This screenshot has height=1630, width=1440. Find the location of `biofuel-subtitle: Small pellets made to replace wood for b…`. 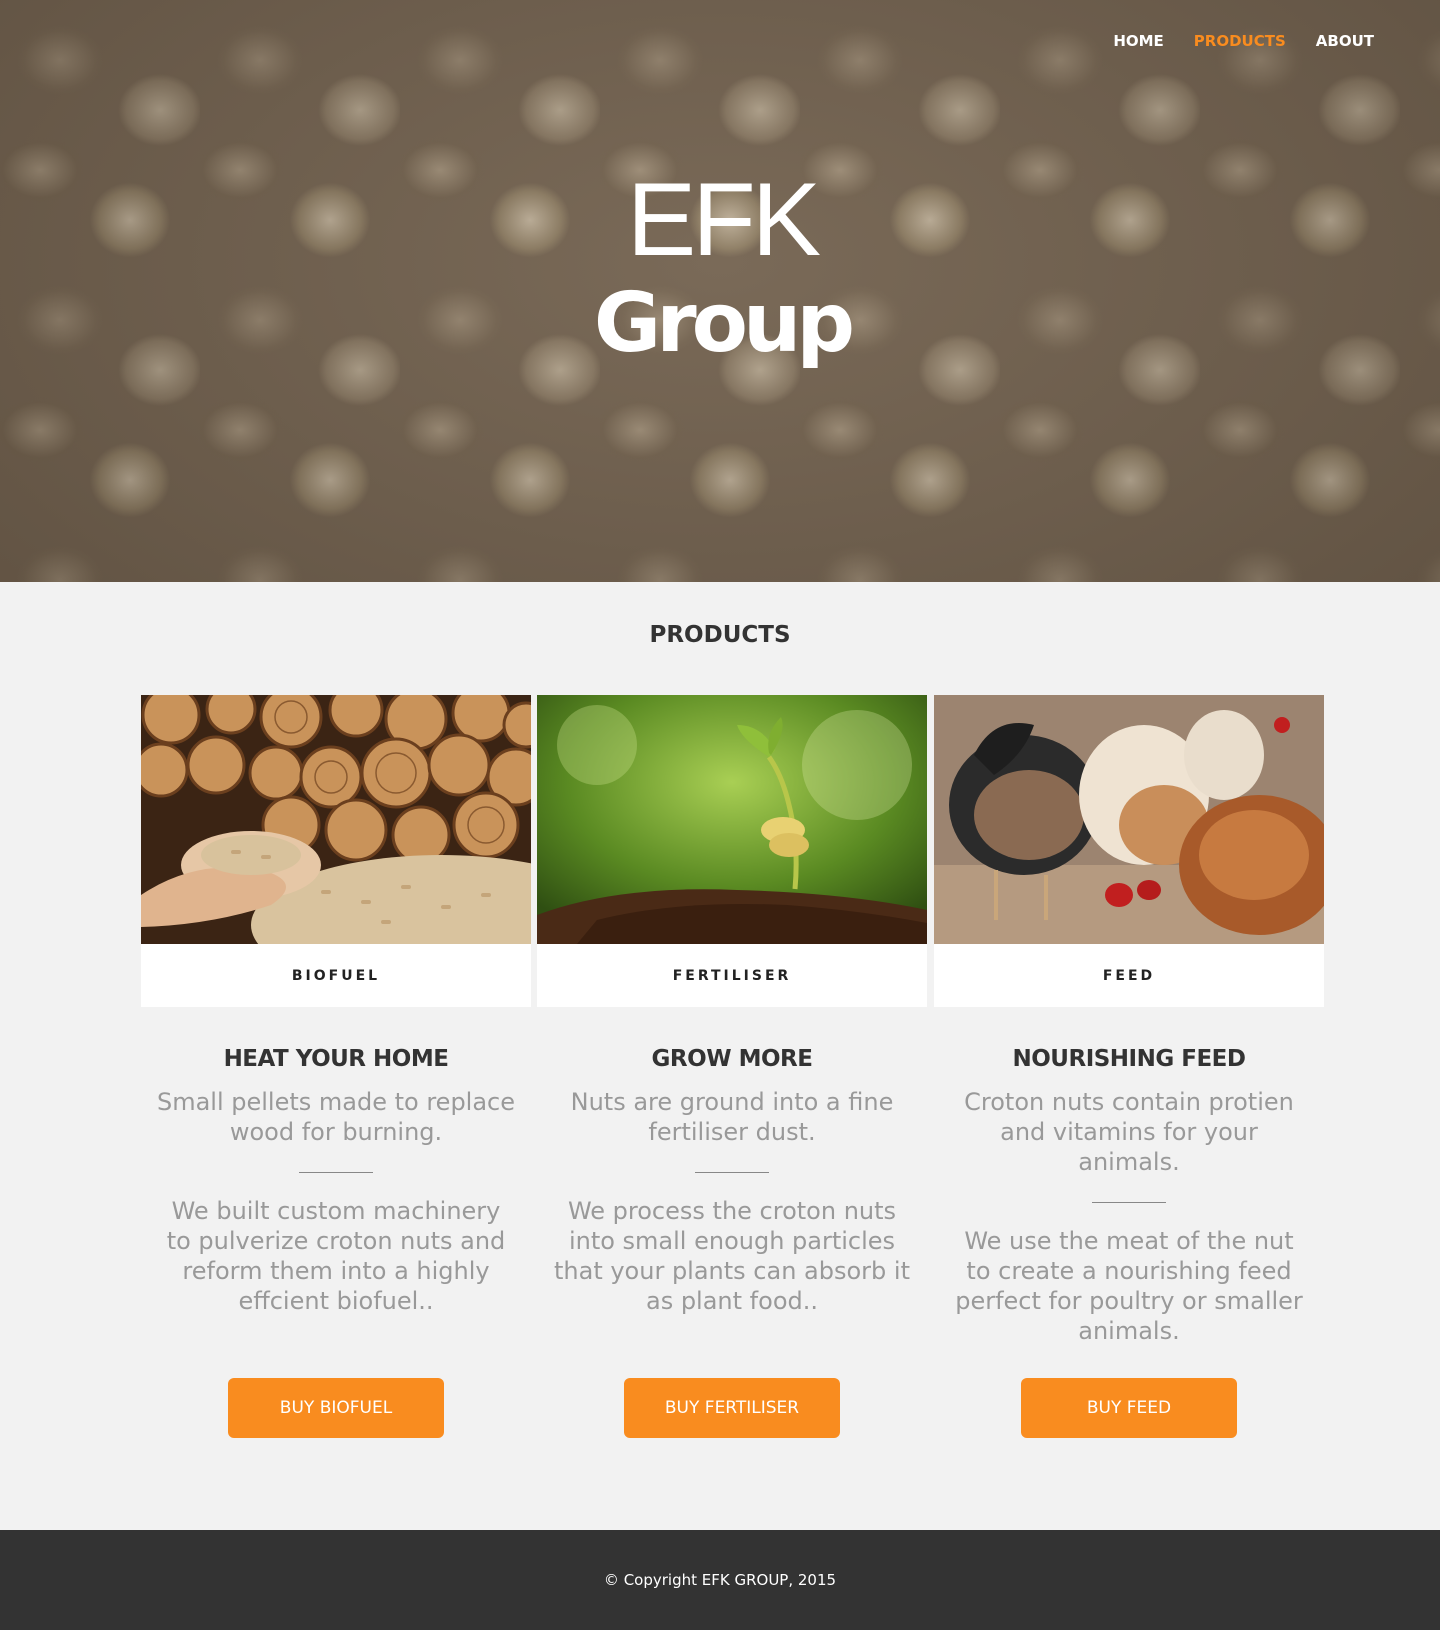

biofuel-subtitle: Small pellets made to replace wood for b… is located at coordinates (336, 1117).